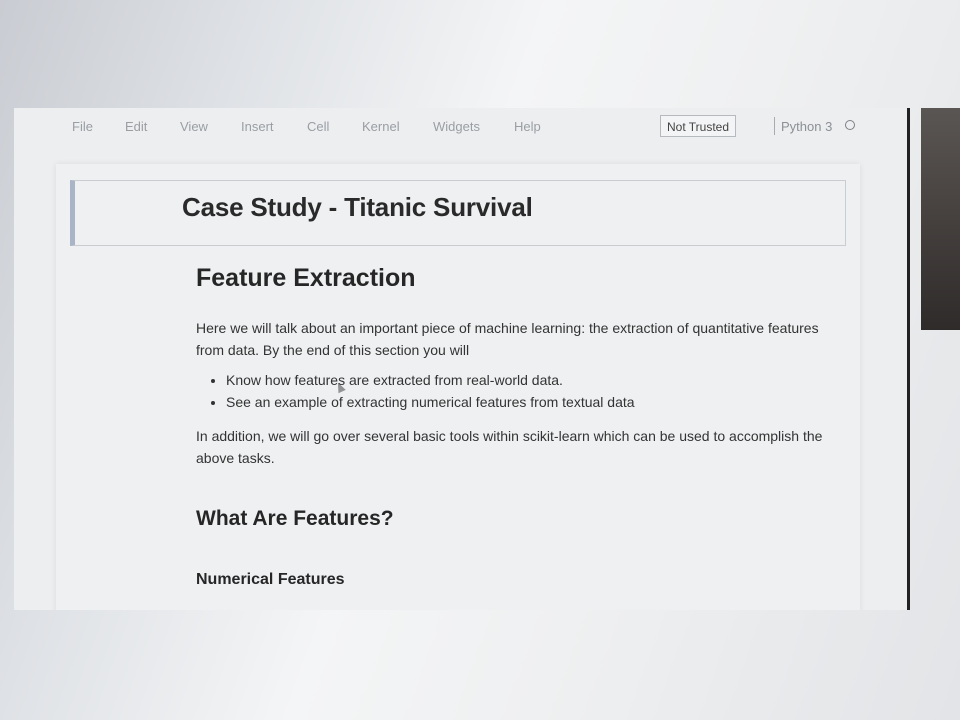 Image resolution: width=960 pixels, height=720 pixels. Describe the element at coordinates (940, 219) in the screenshot. I see `background-object` at that location.